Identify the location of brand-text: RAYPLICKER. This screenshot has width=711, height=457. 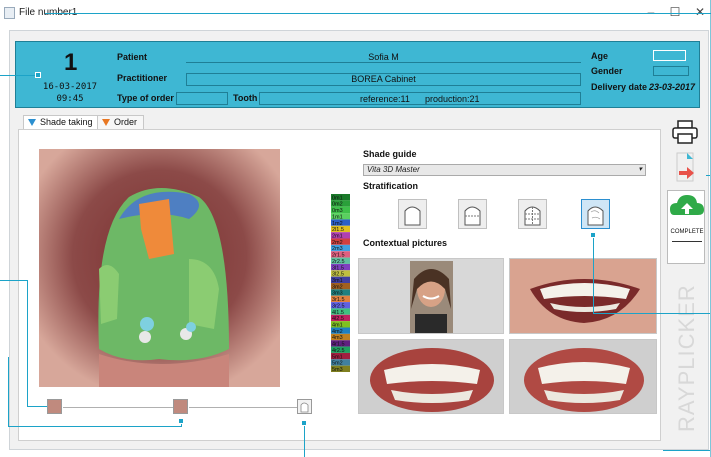
(686, 358).